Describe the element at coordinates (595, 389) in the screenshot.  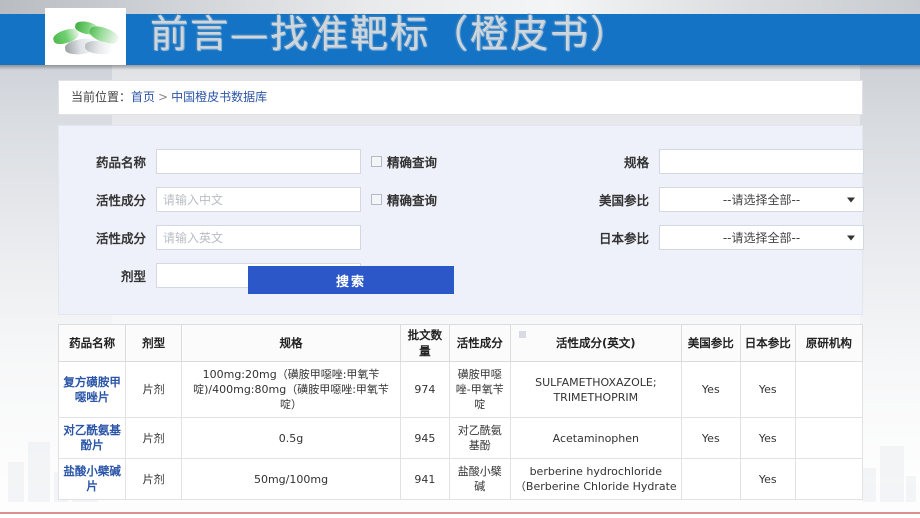
I see `cell-ingredient-en: SULFAMETHOXAZOLE; TRIMETHOPRIM` at that location.